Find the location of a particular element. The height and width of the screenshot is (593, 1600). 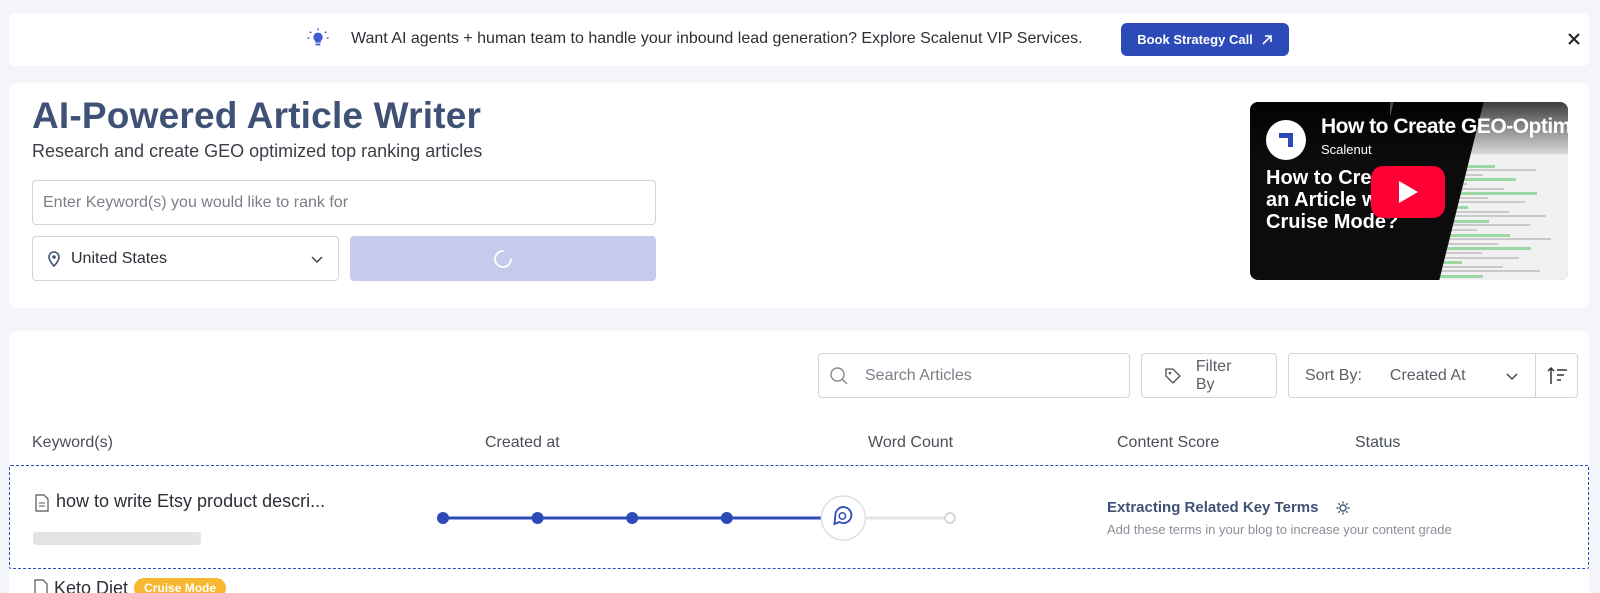

generate-button is located at coordinates (503, 258).